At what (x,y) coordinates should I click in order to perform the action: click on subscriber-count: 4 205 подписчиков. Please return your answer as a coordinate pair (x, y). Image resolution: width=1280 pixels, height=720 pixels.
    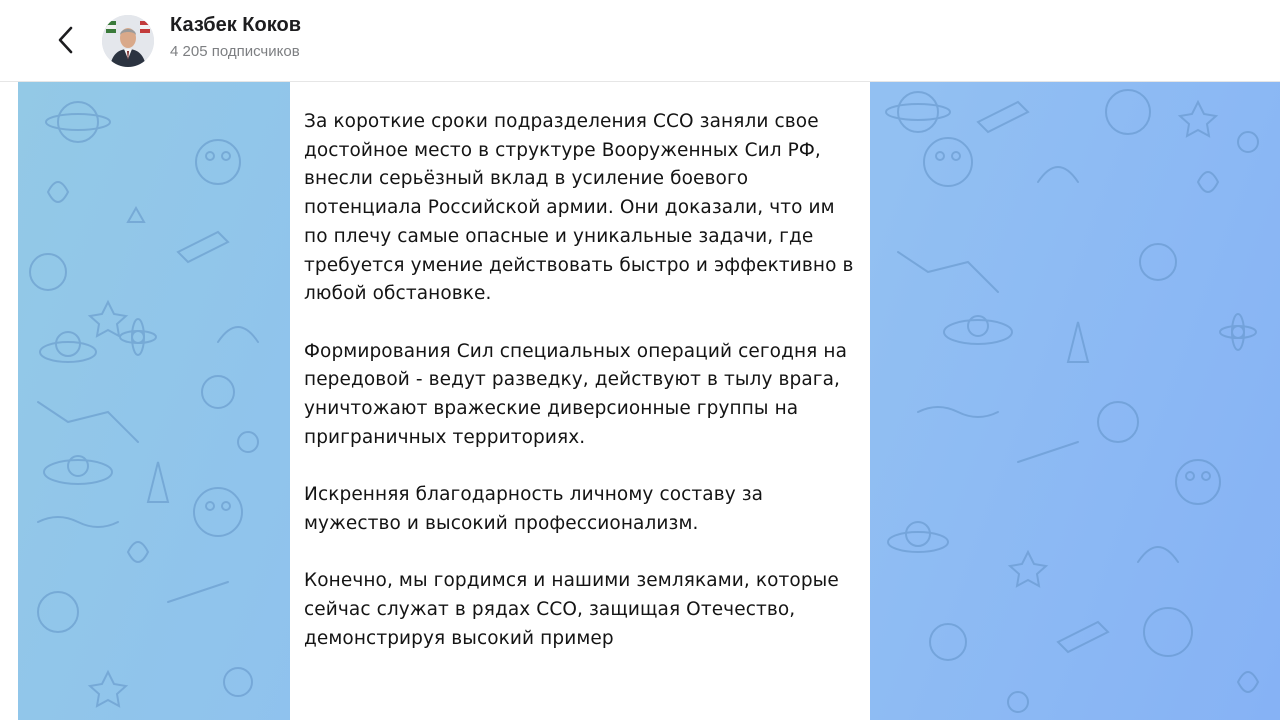
    Looking at the image, I should click on (235, 51).